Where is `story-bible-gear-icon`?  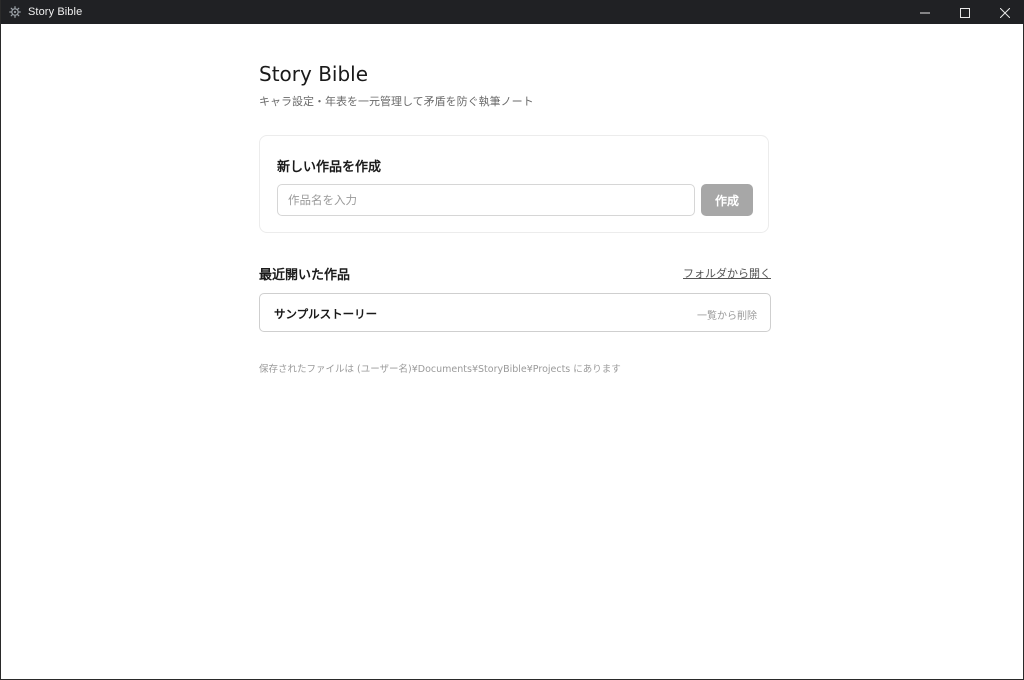
story-bible-gear-icon is located at coordinates (15, 12).